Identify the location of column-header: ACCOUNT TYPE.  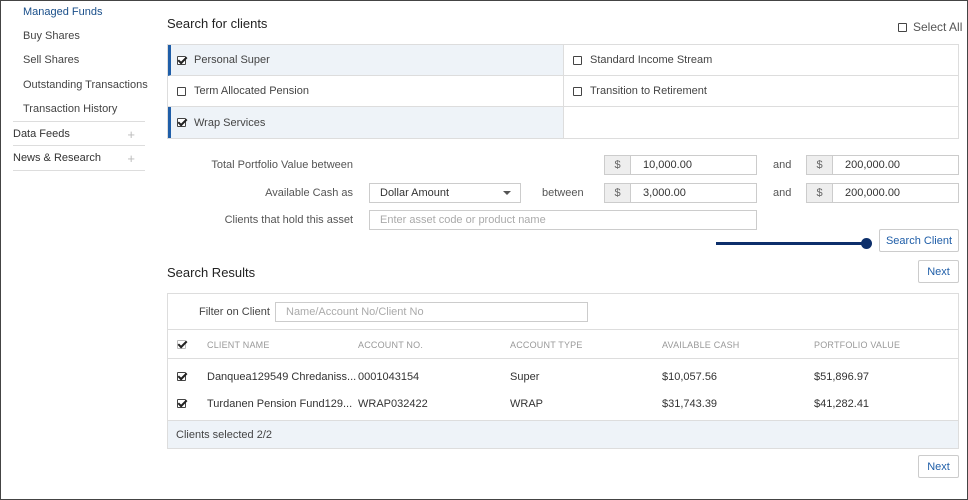
(546, 345).